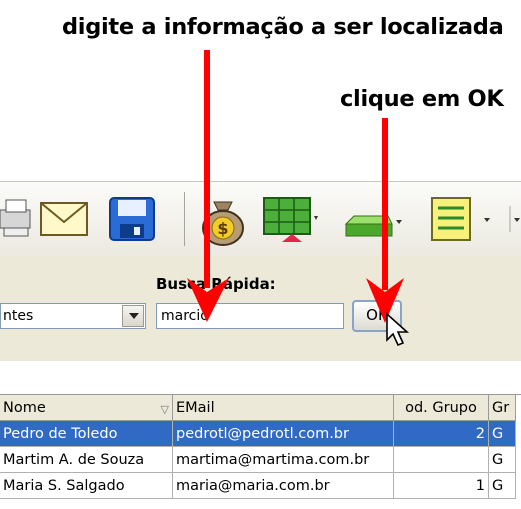 The image size is (521, 509). Describe the element at coordinates (475, 219) in the screenshot. I see `list-icon` at that location.